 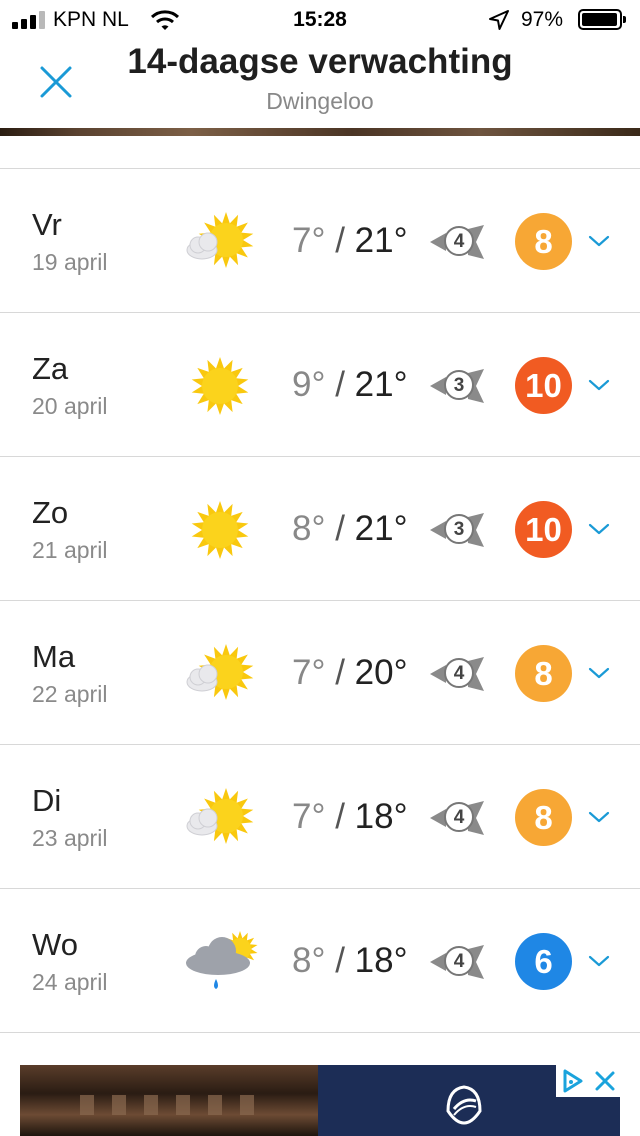 I want to click on forecast-date: 24 april, so click(x=70, y=982).